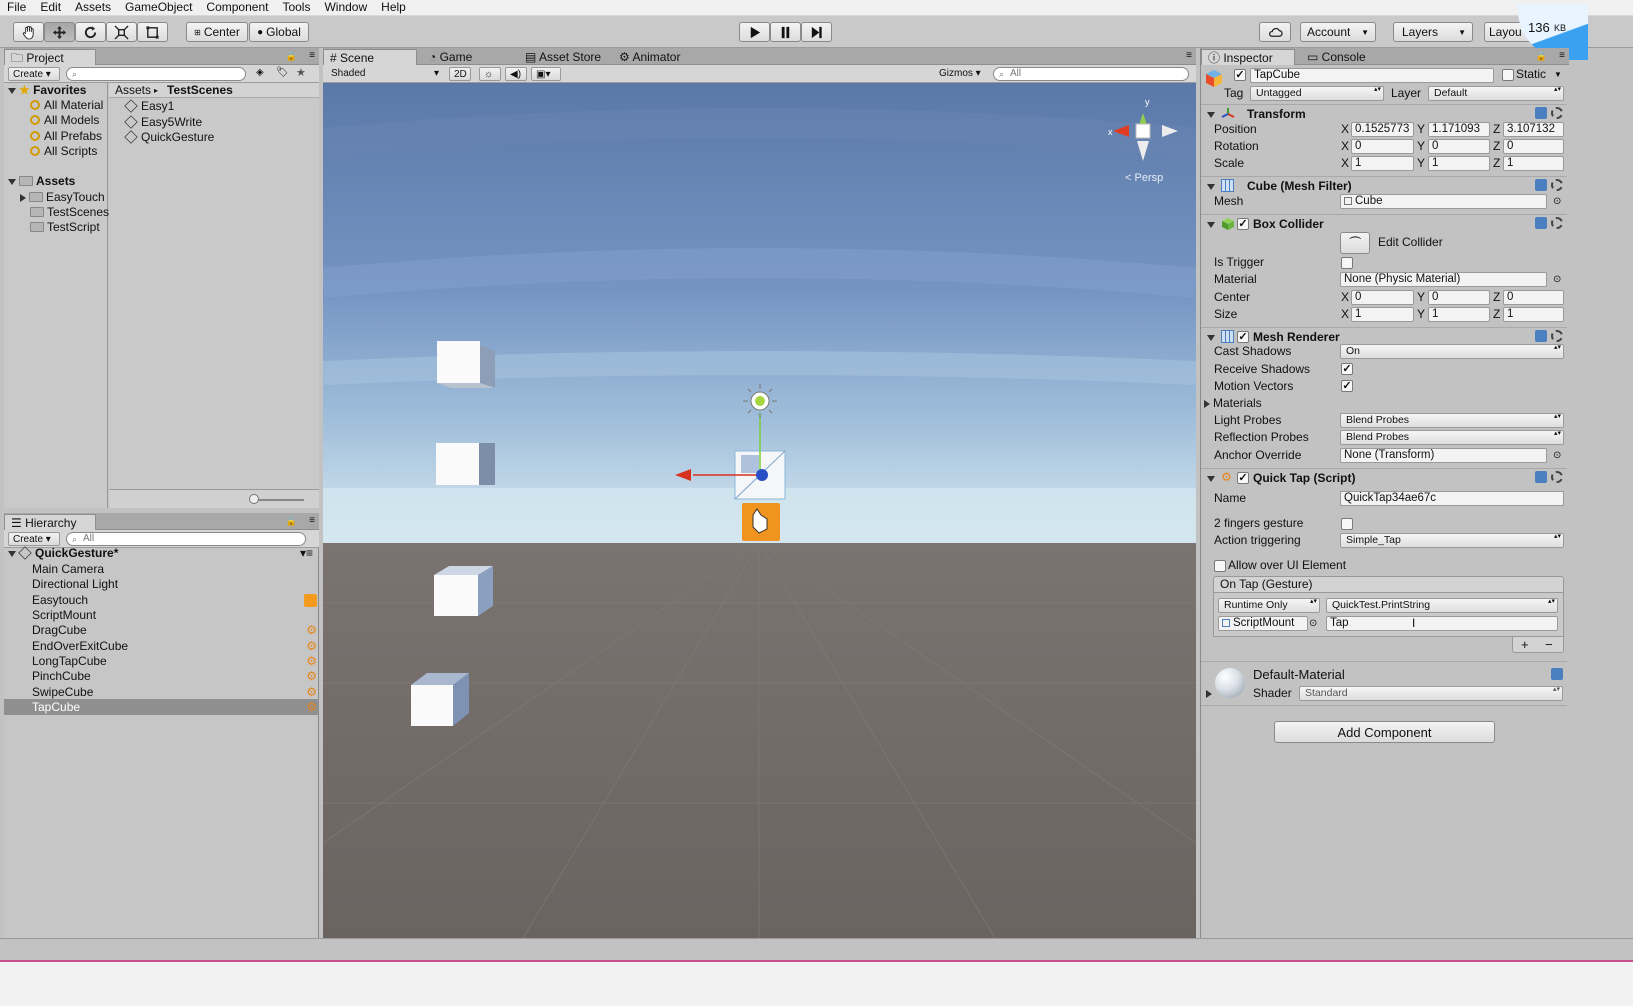 The height and width of the screenshot is (1006, 1633). I want to click on action-triggering-dropdown: Simple_Tap, so click(1452, 540).